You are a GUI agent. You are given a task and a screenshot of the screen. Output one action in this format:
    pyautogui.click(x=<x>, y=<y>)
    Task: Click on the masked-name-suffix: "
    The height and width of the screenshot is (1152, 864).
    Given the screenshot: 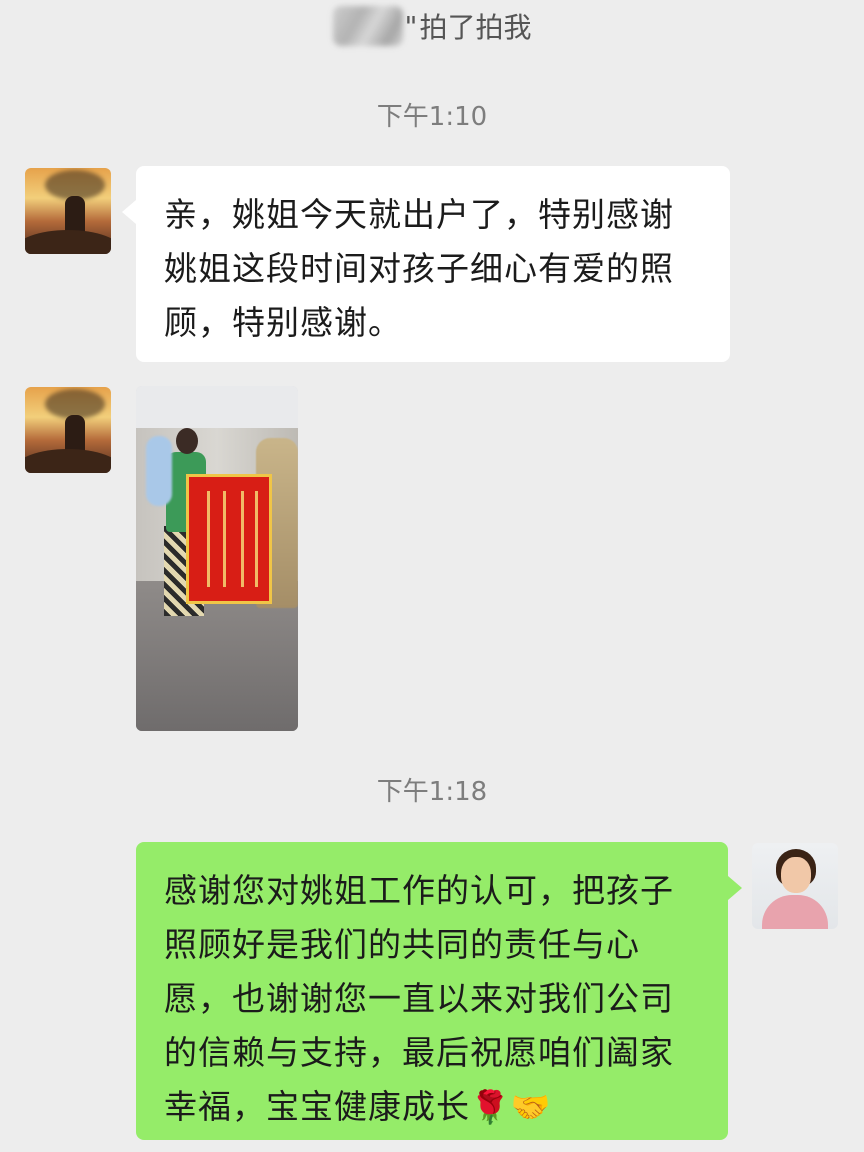 What is the action you would take?
    pyautogui.click(x=411, y=26)
    